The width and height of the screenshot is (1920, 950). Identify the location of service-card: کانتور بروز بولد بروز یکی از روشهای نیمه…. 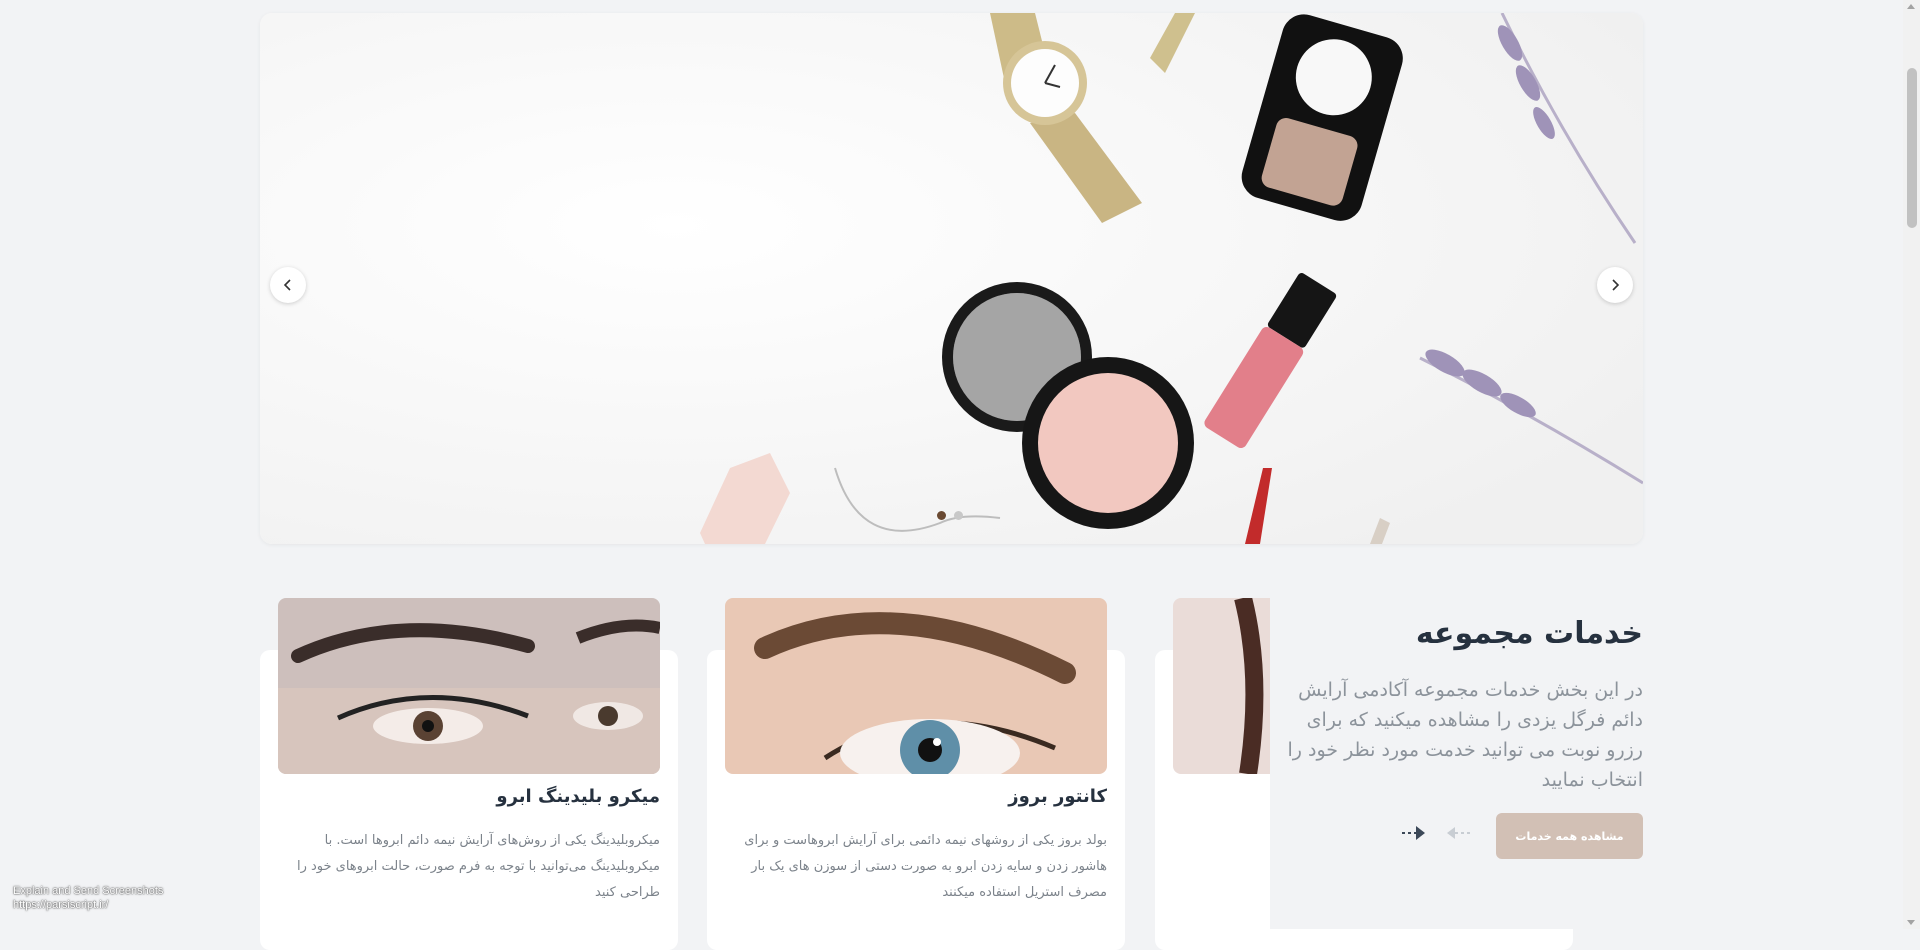
(916, 774).